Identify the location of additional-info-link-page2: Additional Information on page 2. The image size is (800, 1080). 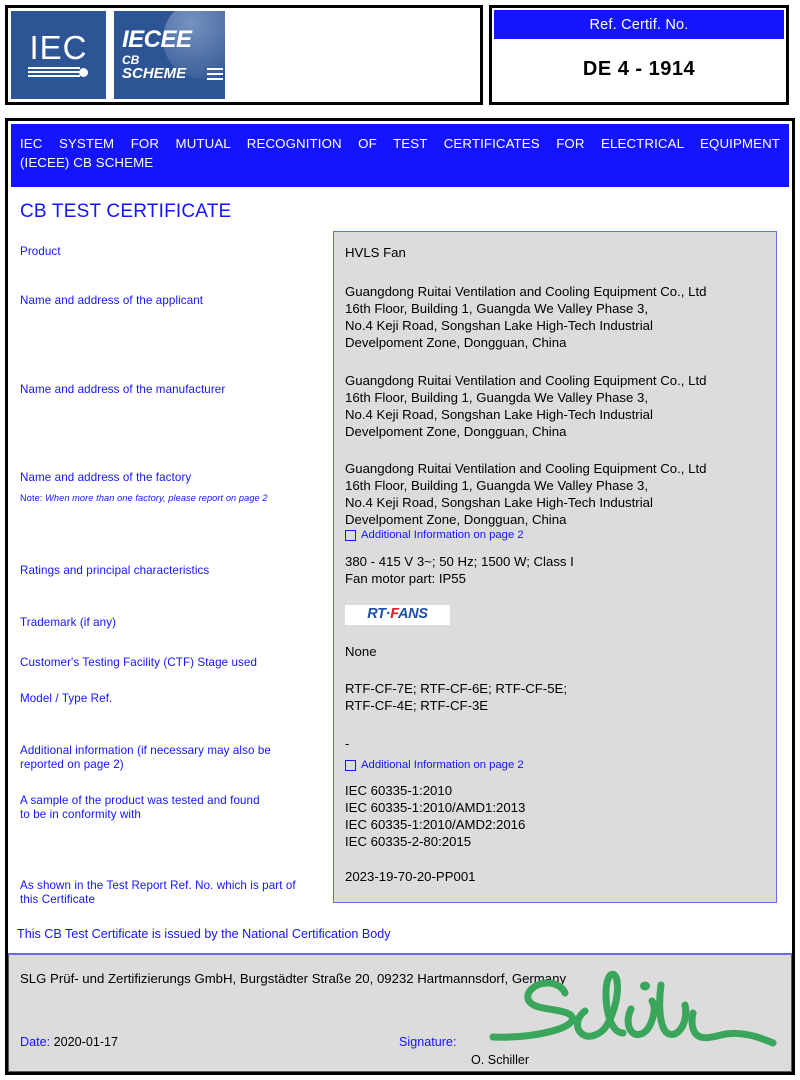
(434, 766).